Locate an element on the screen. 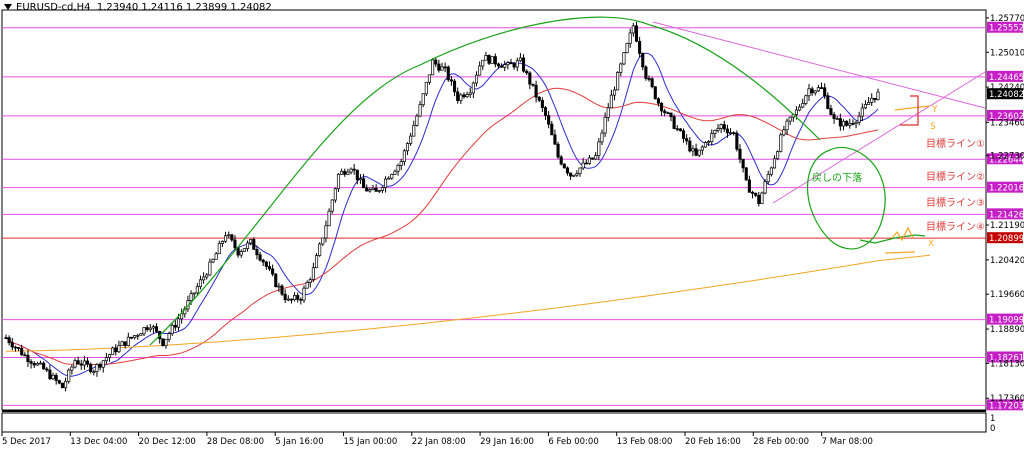 The image size is (1024, 449). x-tick-label: 28 Feb 00:00 is located at coordinates (781, 442).